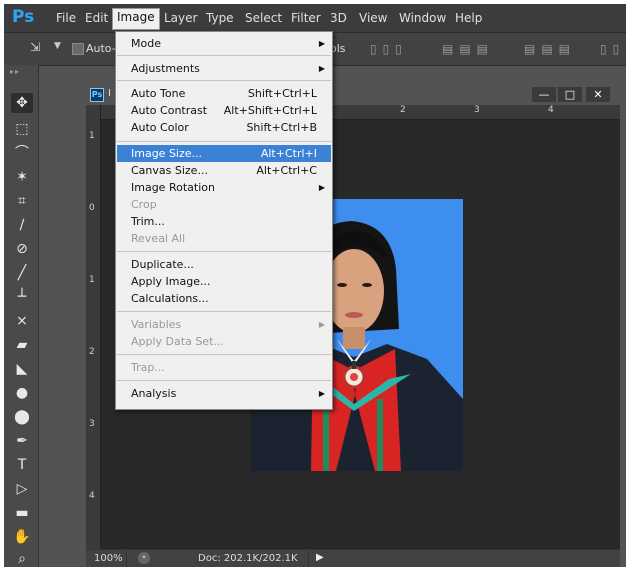  I want to click on menu-item-auto-contrast: Auto Contrast Alt+Shift+Ctrl+L, so click(224, 110).